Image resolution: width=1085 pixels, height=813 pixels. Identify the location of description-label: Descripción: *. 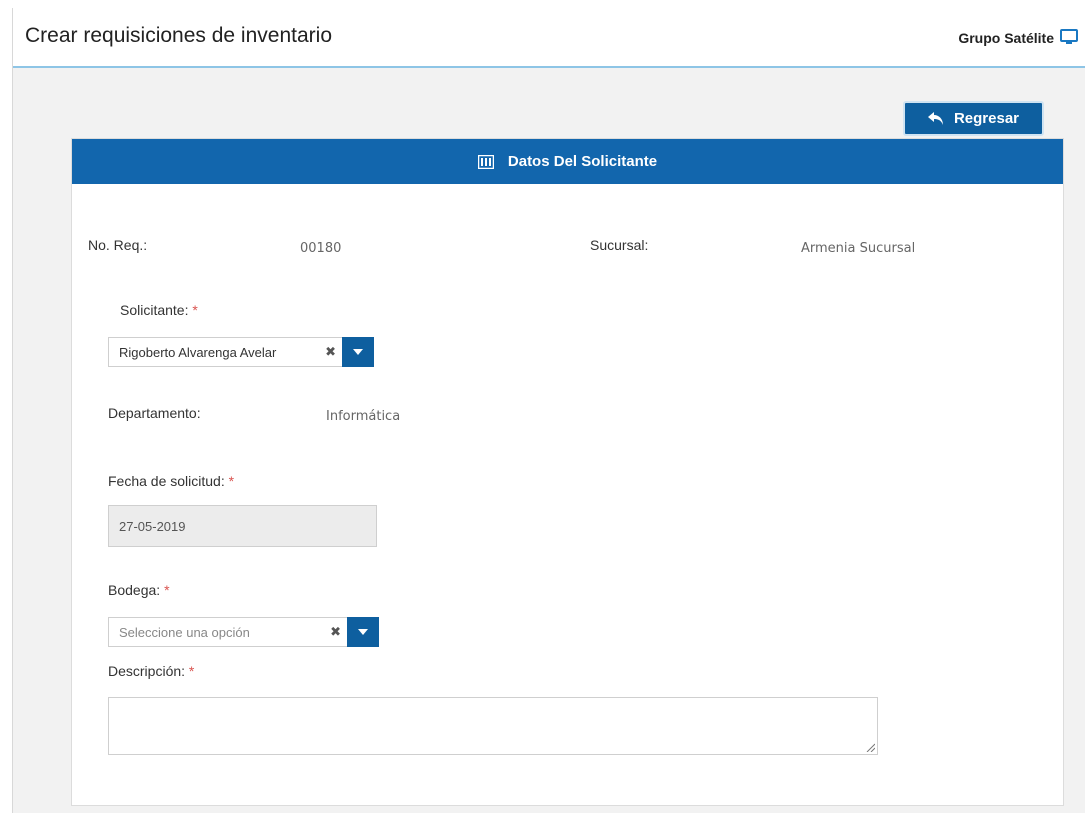
(151, 671).